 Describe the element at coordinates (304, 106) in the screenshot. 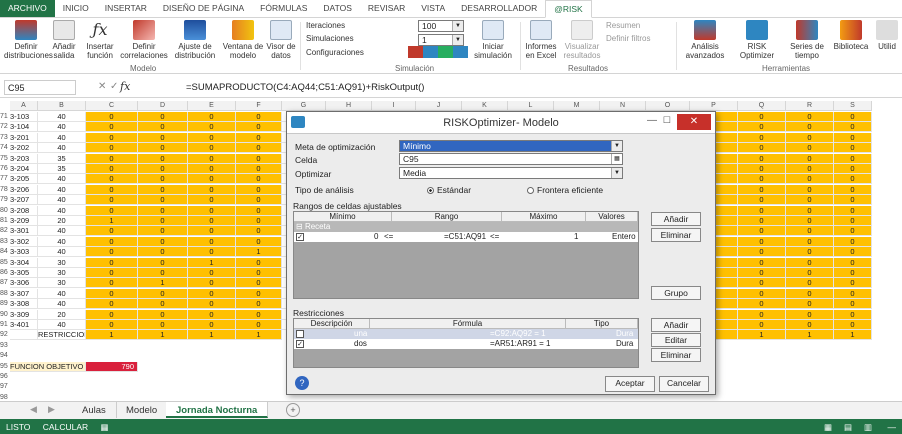

I see `column-header: G` at that location.